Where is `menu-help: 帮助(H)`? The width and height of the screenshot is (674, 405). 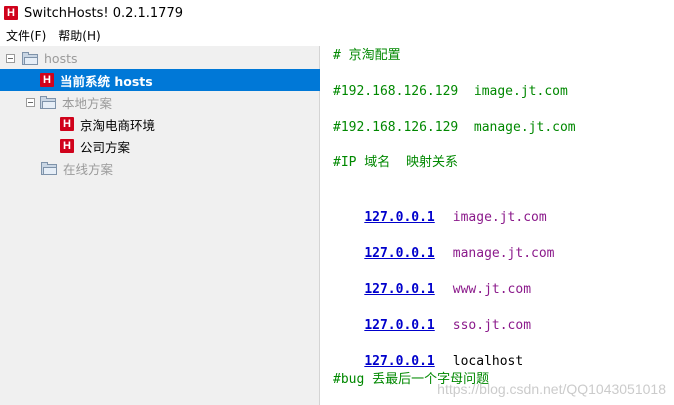
menu-help: 帮助(H) is located at coordinates (79, 36).